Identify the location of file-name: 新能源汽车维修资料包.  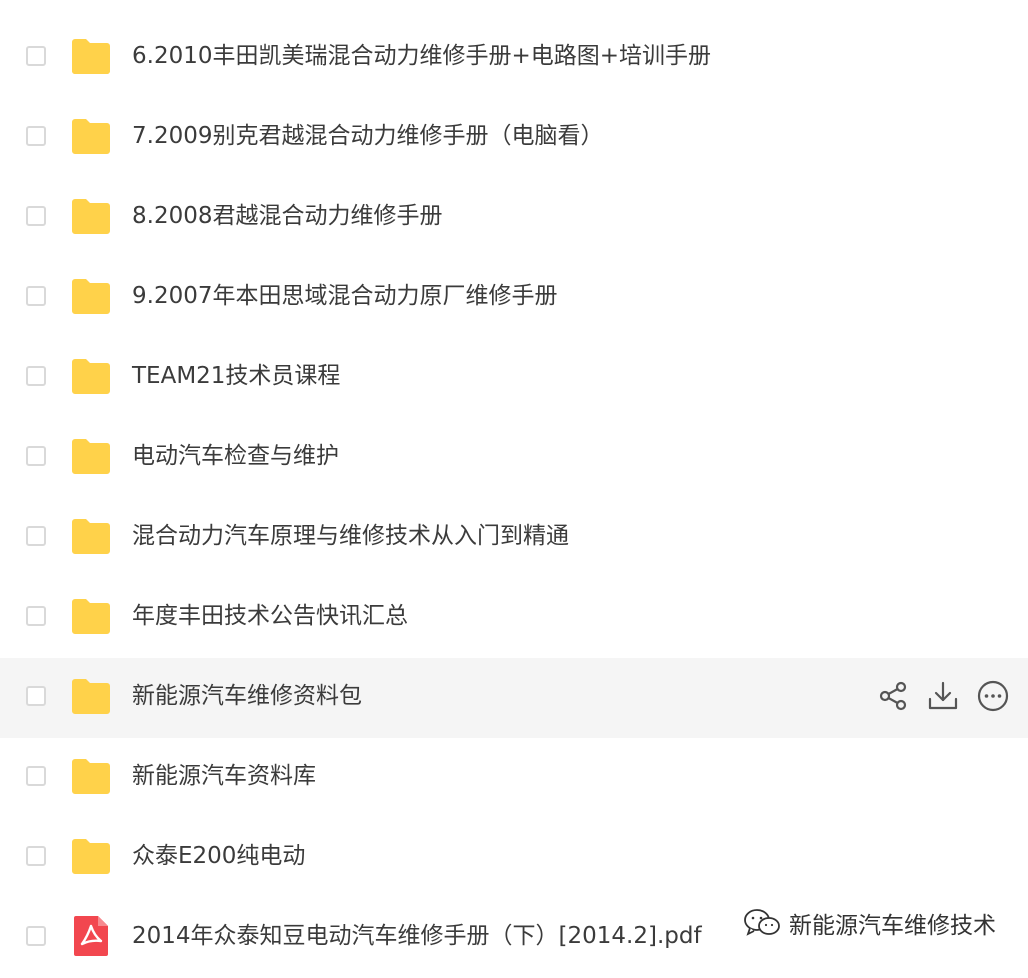
(247, 696).